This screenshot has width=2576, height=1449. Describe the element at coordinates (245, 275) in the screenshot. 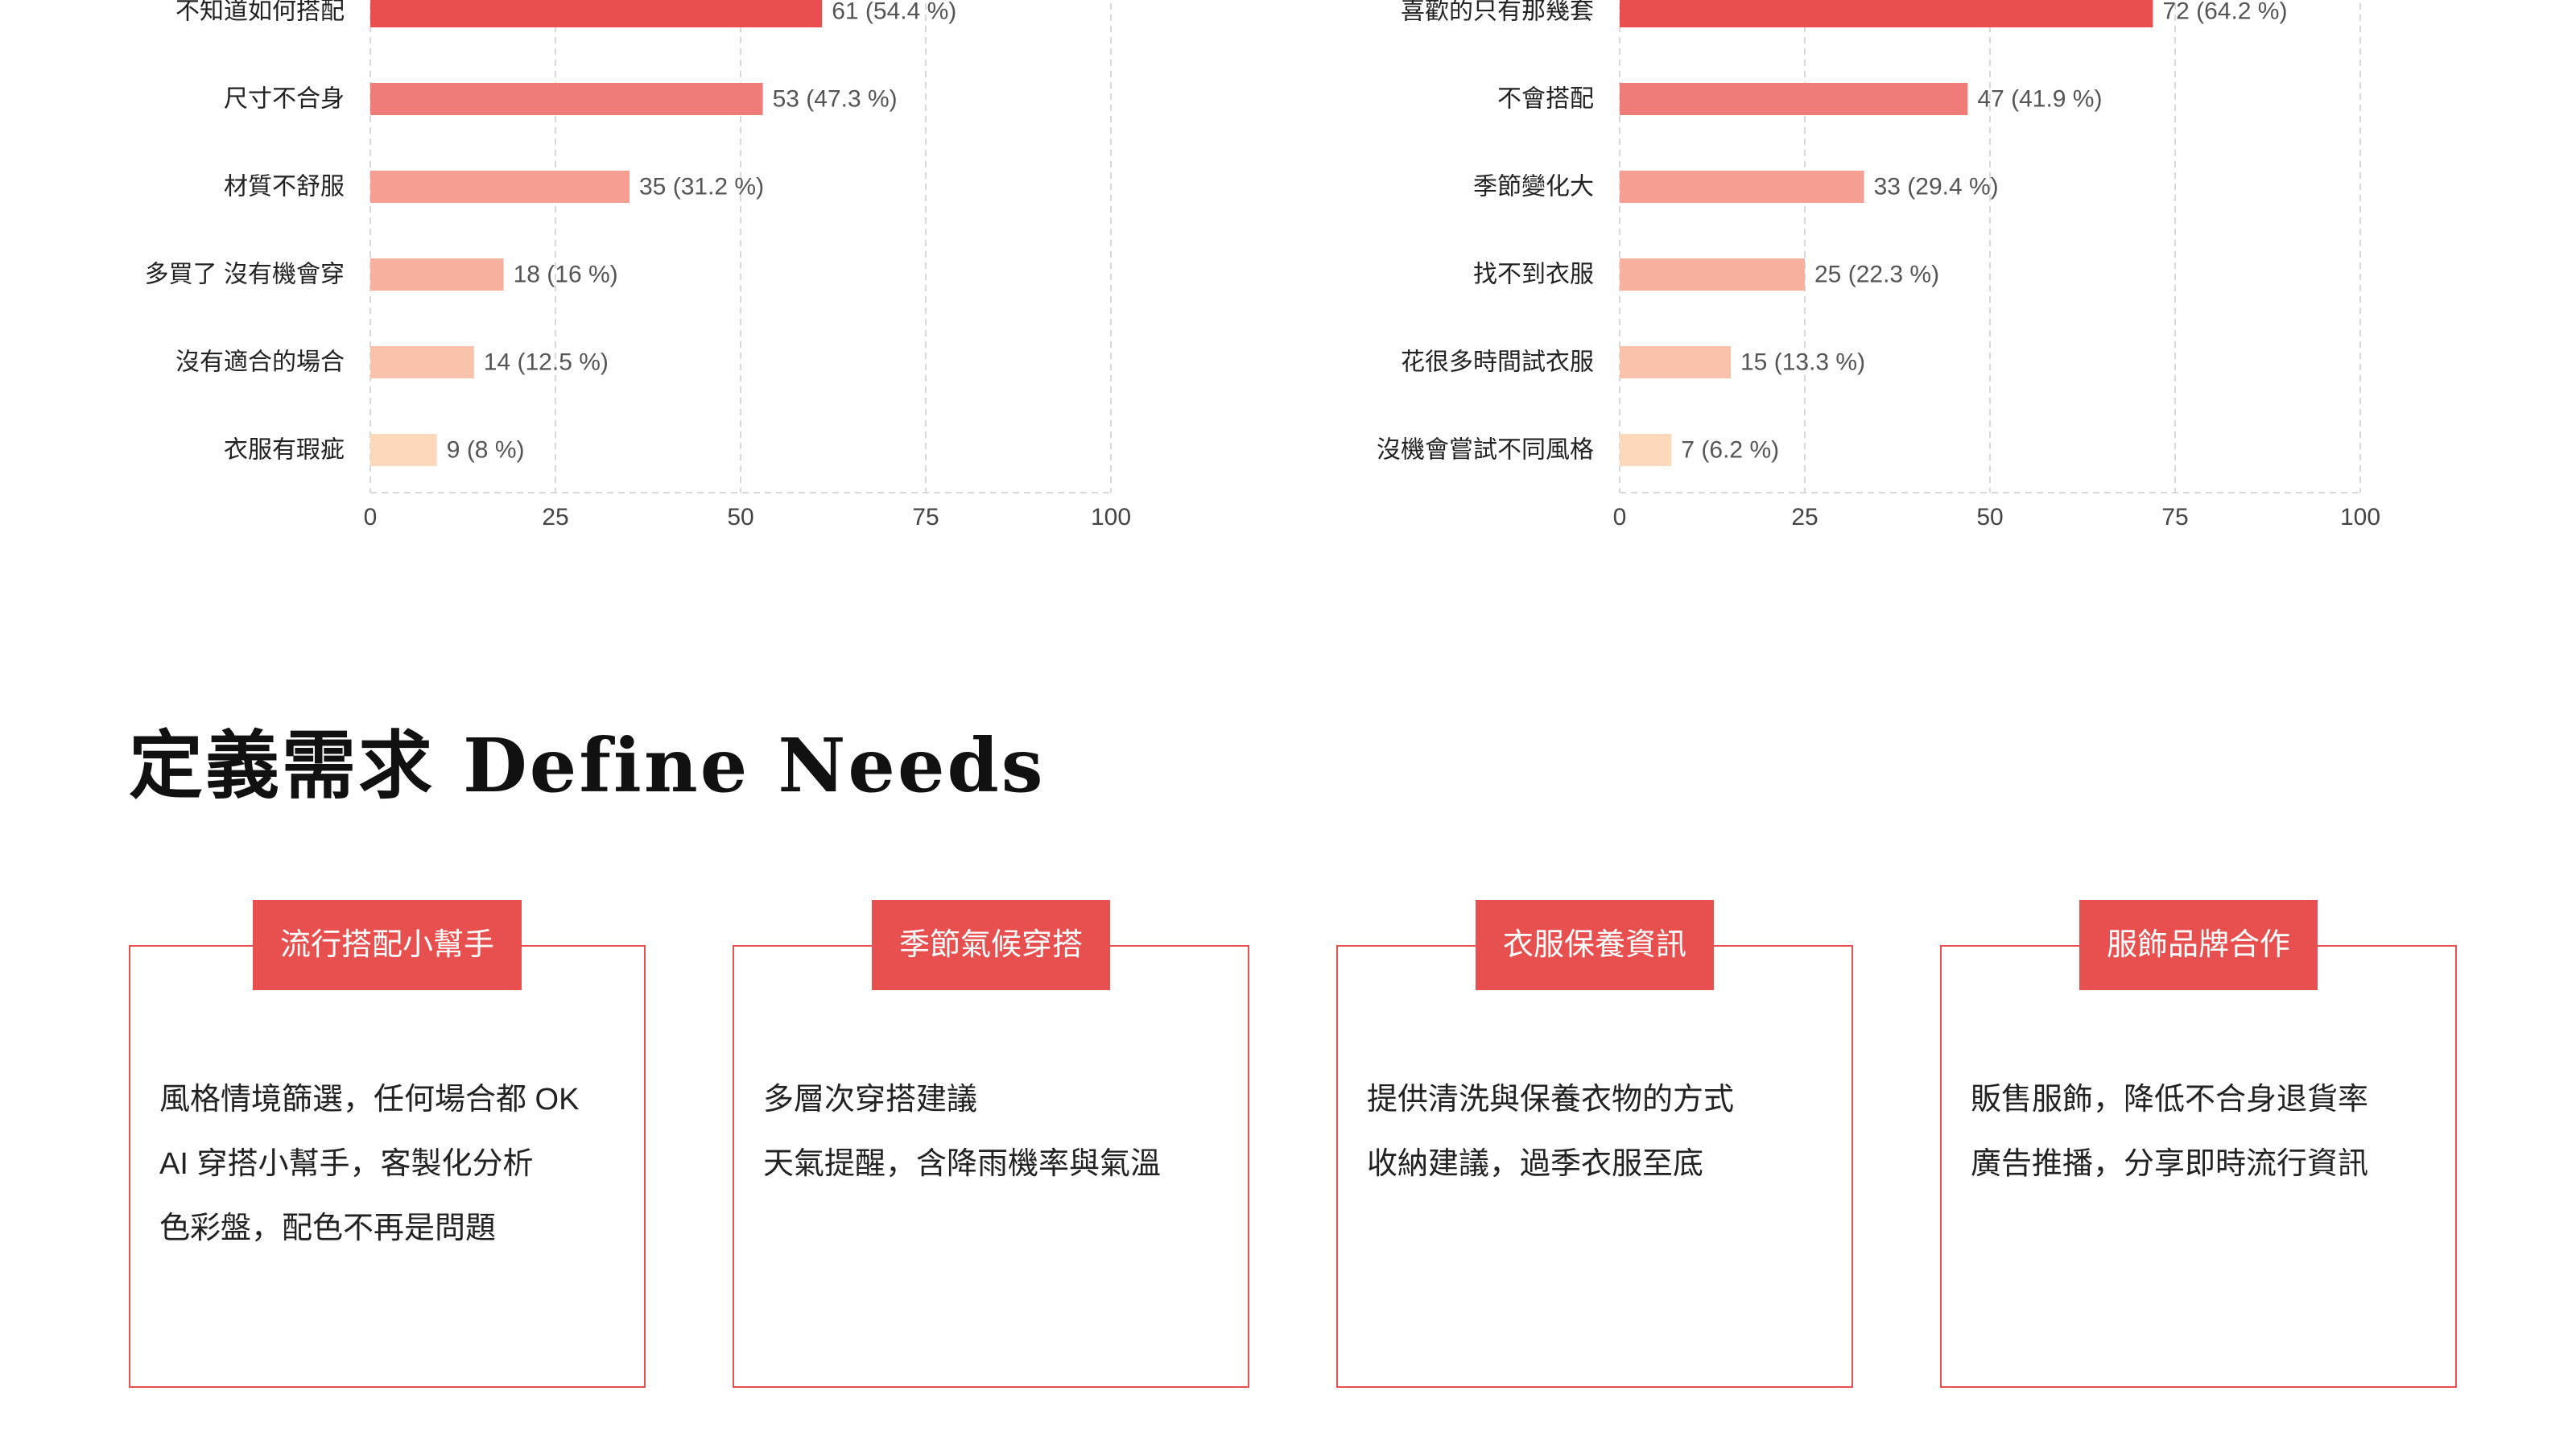

I see `category-label: 多買了 沒有機會穿` at that location.